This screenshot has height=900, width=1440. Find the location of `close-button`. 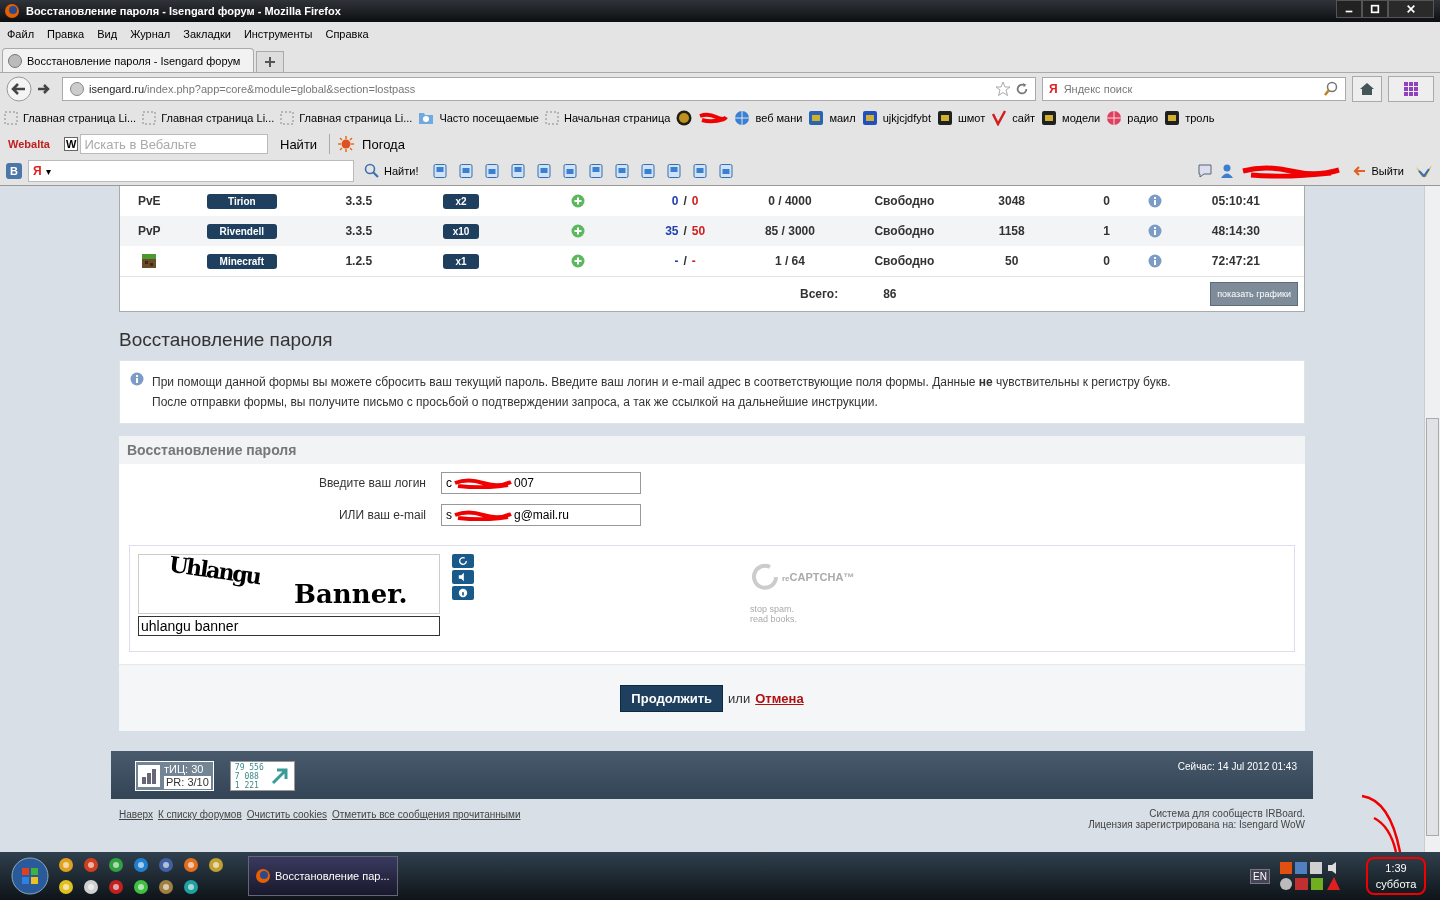

close-button is located at coordinates (1411, 9).